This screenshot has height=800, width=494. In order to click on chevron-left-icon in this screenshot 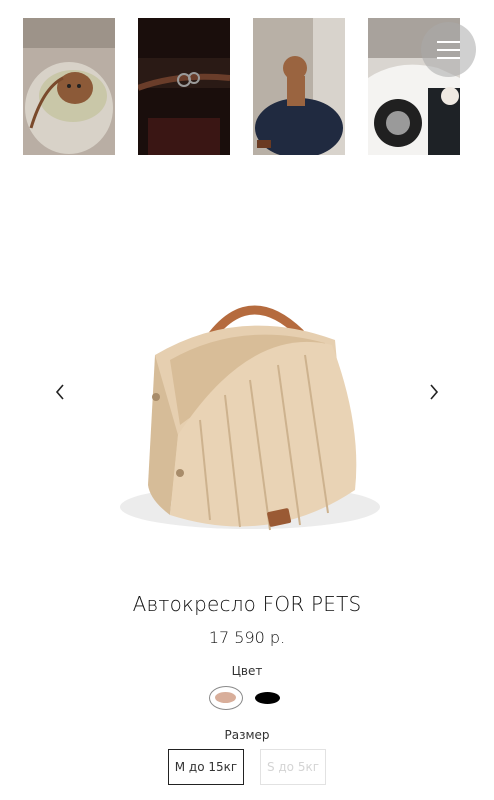, I will do `click(59, 392)`.